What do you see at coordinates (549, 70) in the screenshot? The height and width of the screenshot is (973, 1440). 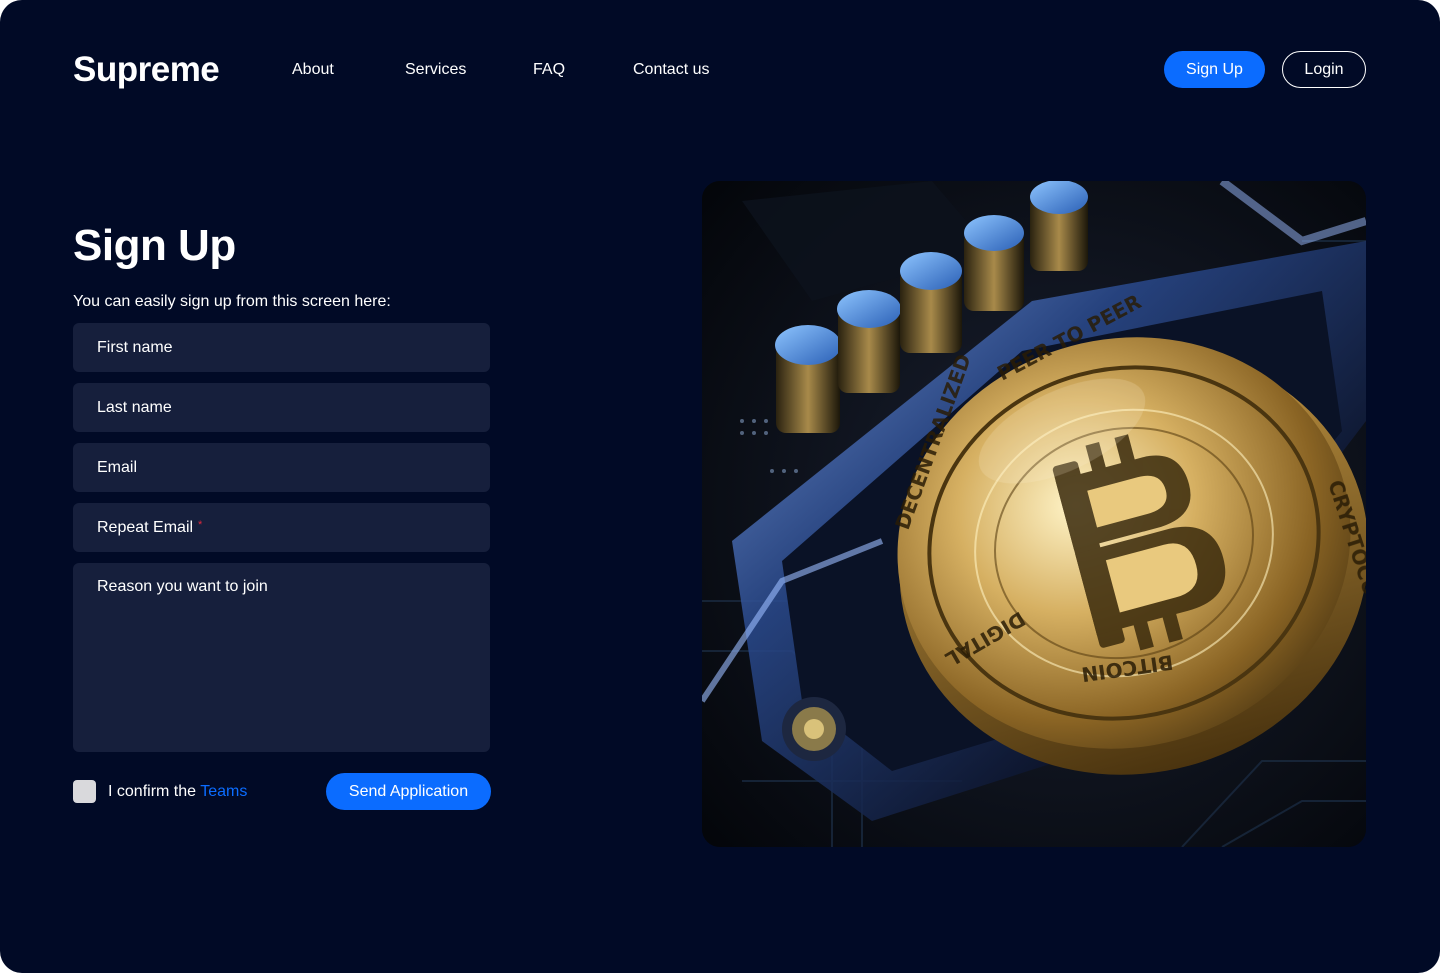 I see `nav-link-faq: FAQ` at bounding box center [549, 70].